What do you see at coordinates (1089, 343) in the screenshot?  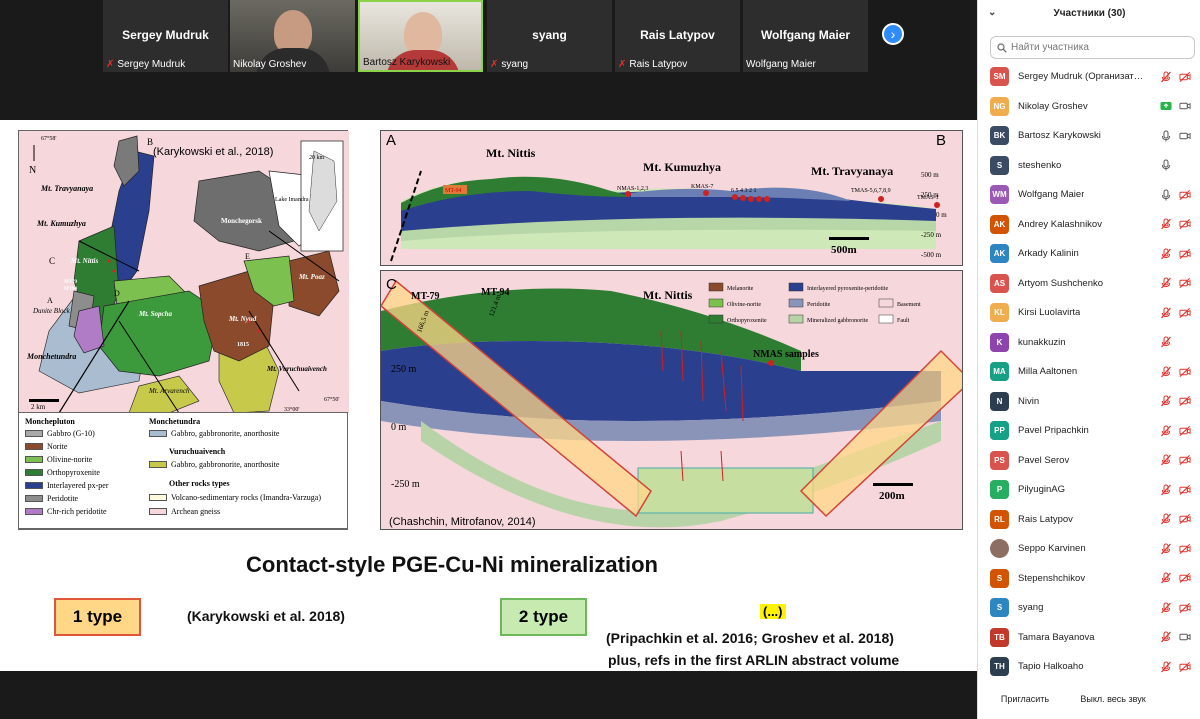 I see `participant-row: Kkunakkuzin` at bounding box center [1089, 343].